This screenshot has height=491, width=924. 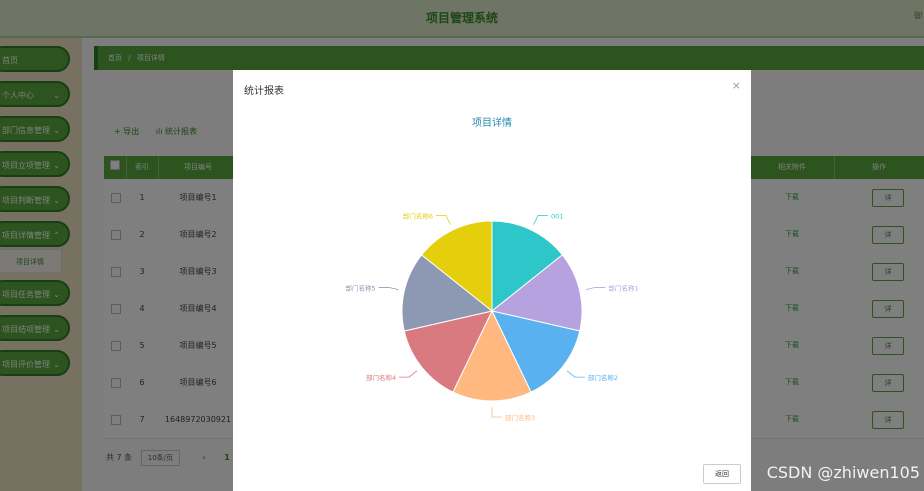 What do you see at coordinates (381, 377) in the screenshot?
I see `slice-label: 部门名称4` at bounding box center [381, 377].